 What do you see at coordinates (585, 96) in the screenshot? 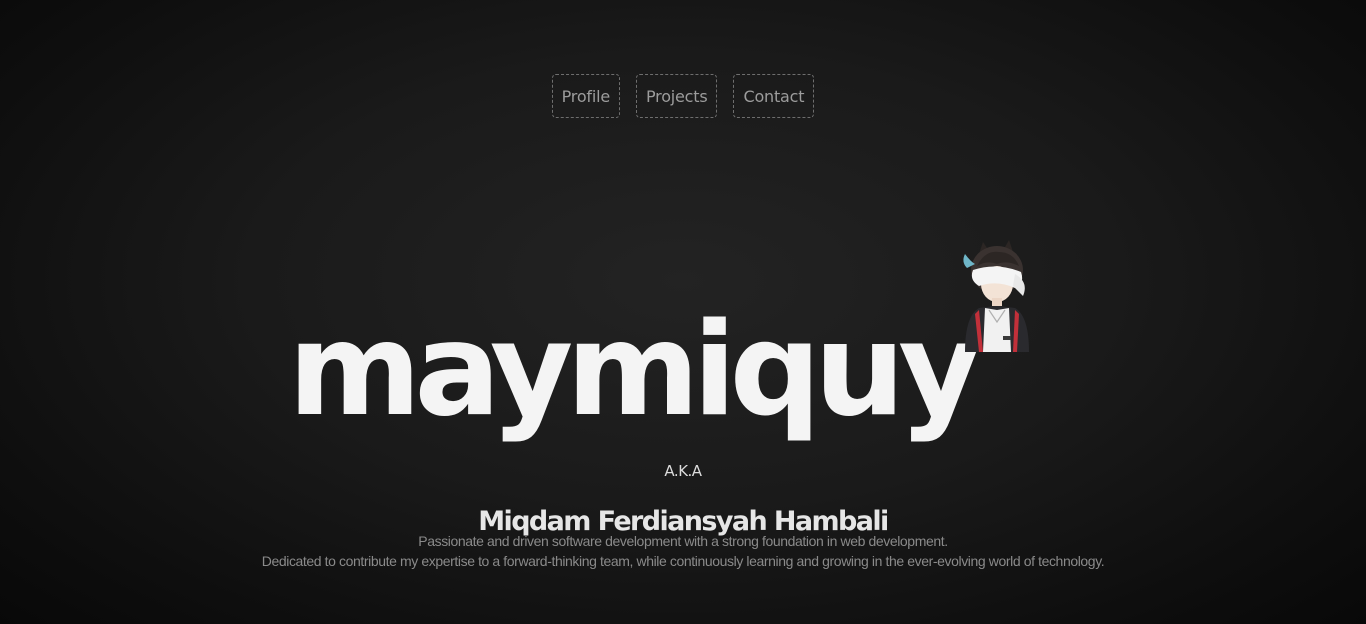
I see `nav-profile-button: Profile` at bounding box center [585, 96].